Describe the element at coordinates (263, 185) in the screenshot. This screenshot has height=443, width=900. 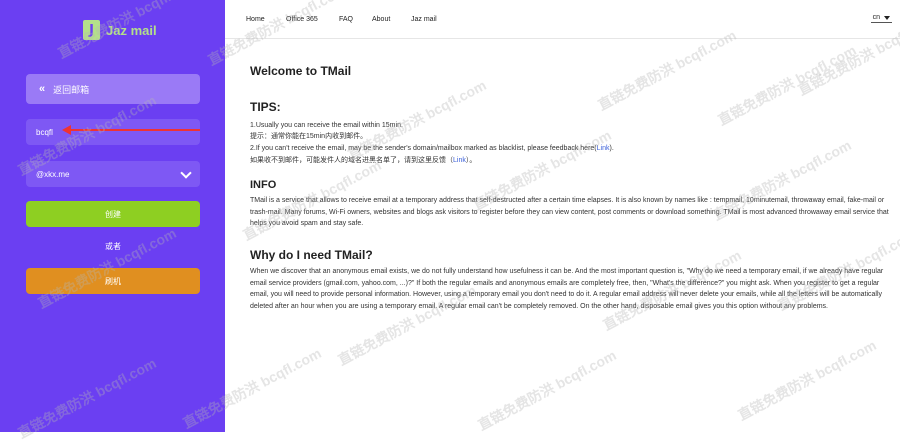
I see `info-heading: INFO` at that location.